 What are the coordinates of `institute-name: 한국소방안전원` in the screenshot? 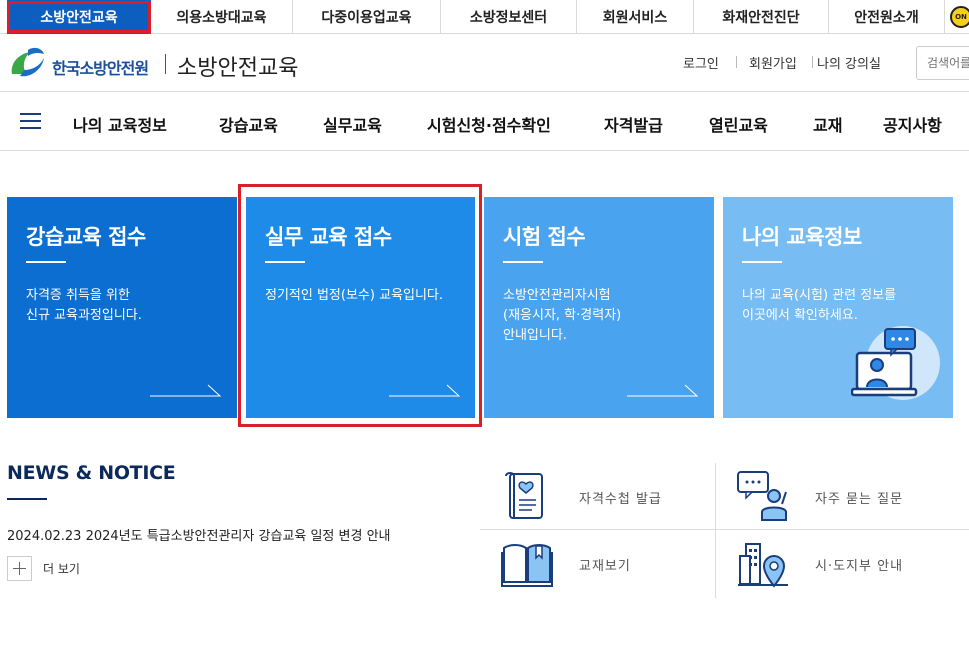 It's located at (100, 67).